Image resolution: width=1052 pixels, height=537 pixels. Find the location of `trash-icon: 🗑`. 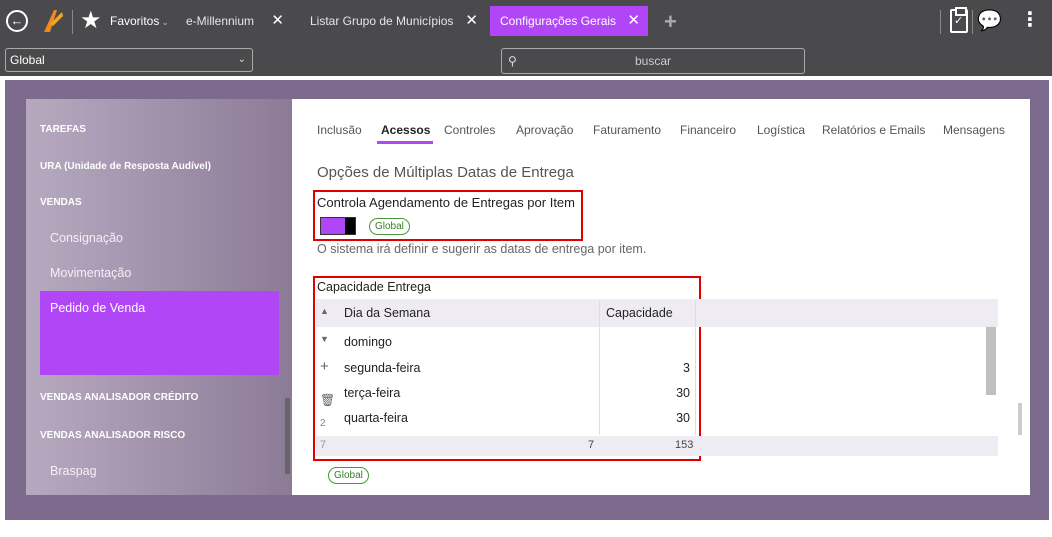

trash-icon: 🗑 is located at coordinates (327, 400).